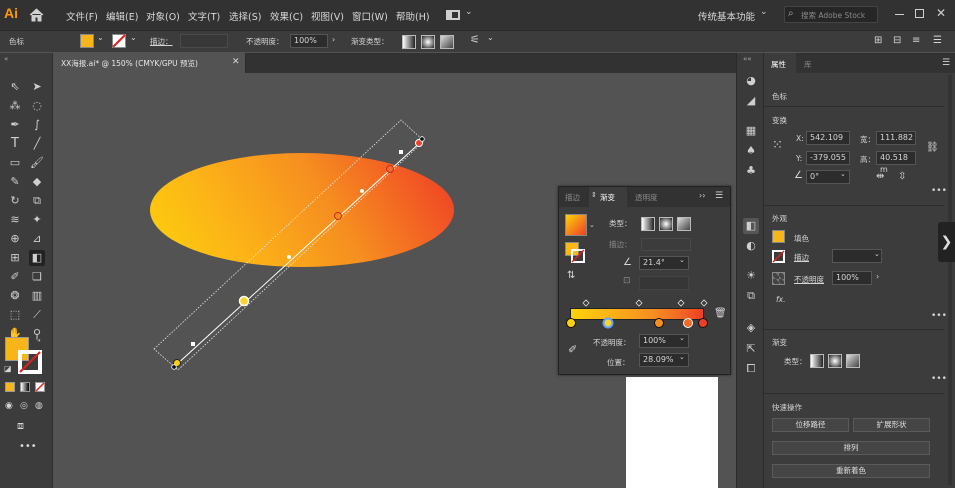  Describe the element at coordinates (877, 276) in the screenshot. I see `appearance-opacity-arrow-icon: ›` at that location.